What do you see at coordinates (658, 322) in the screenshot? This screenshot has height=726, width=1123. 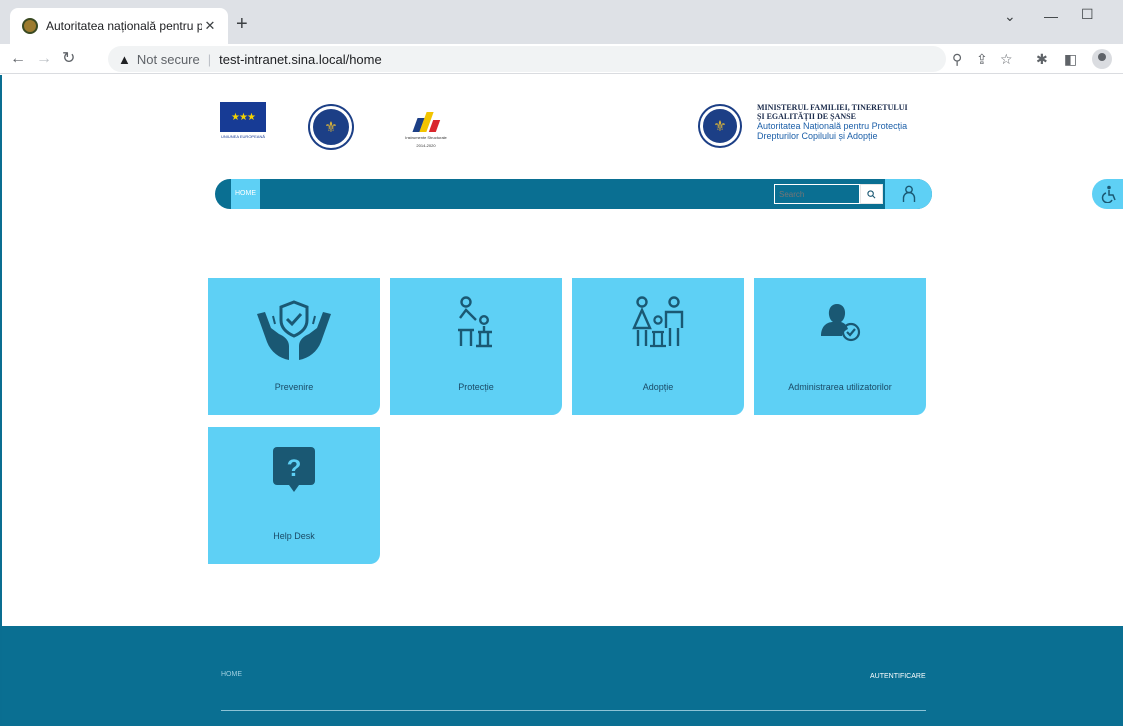 I see `family-icon` at bounding box center [658, 322].